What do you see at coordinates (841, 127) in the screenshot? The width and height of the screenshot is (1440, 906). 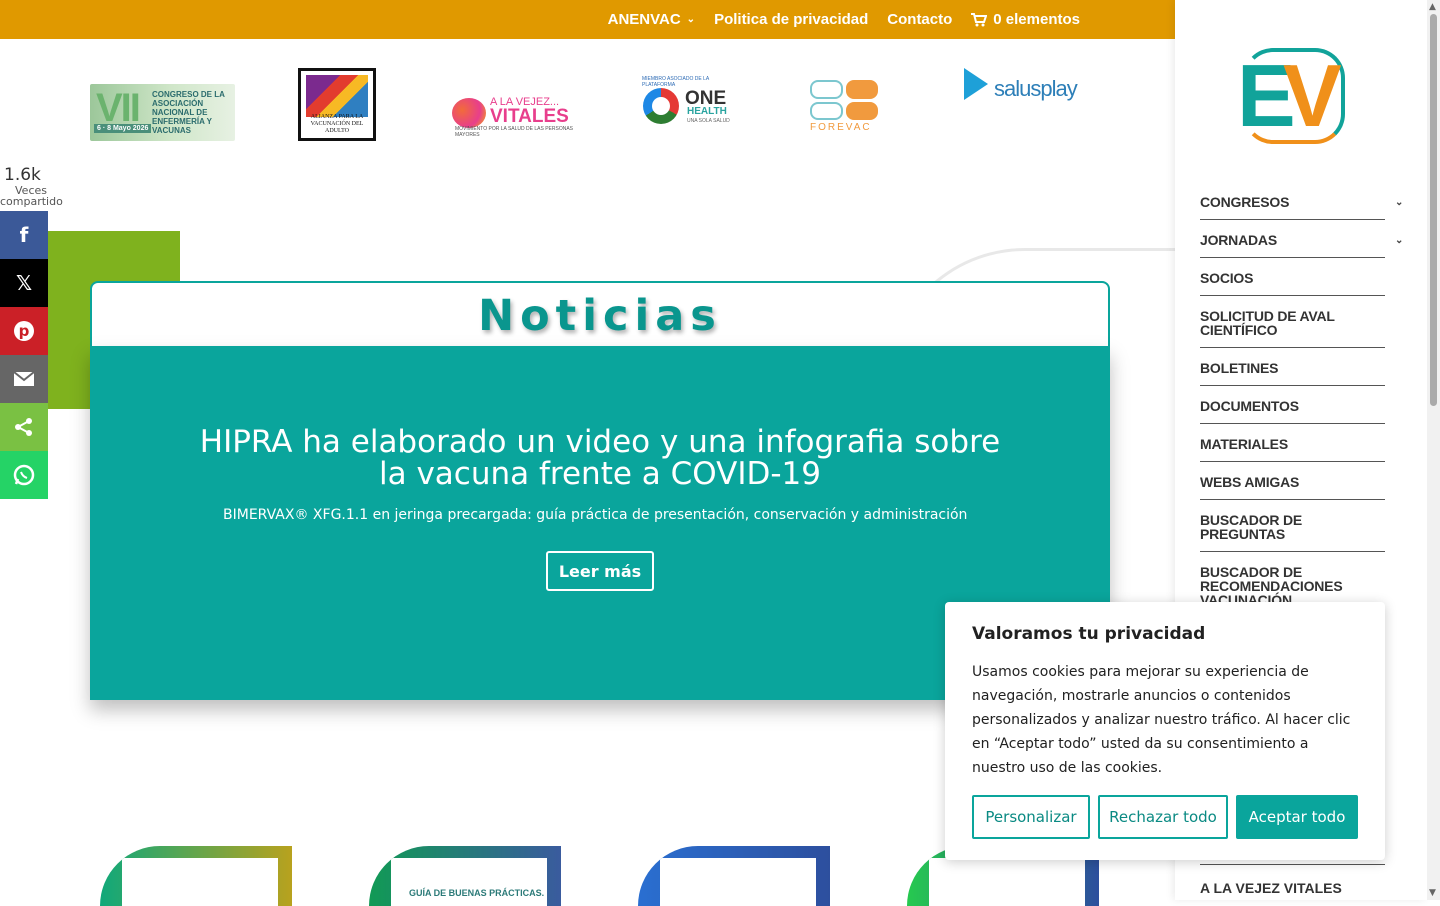 I see `forevac-logo-text: FOREVAC` at bounding box center [841, 127].